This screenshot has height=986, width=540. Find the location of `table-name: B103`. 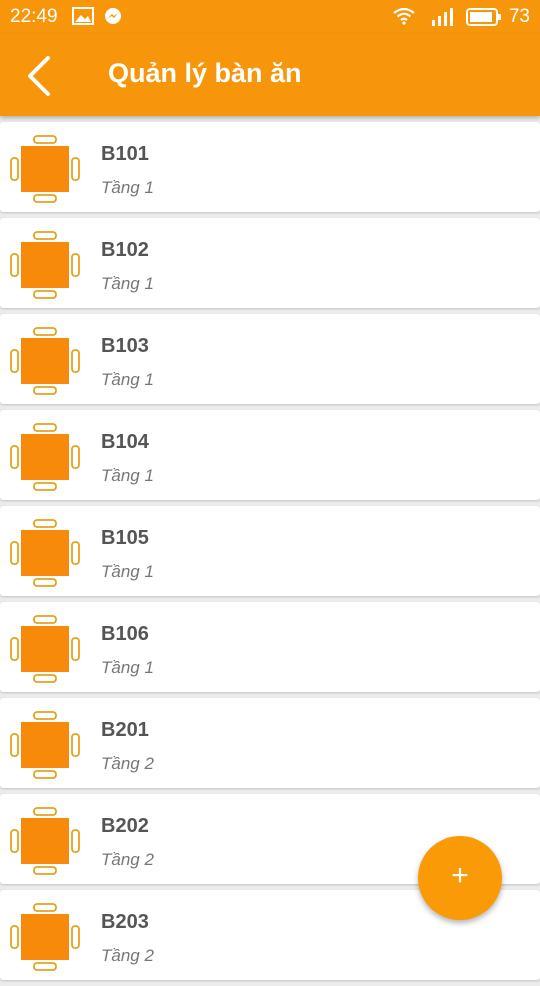

table-name: B103 is located at coordinates (125, 346).